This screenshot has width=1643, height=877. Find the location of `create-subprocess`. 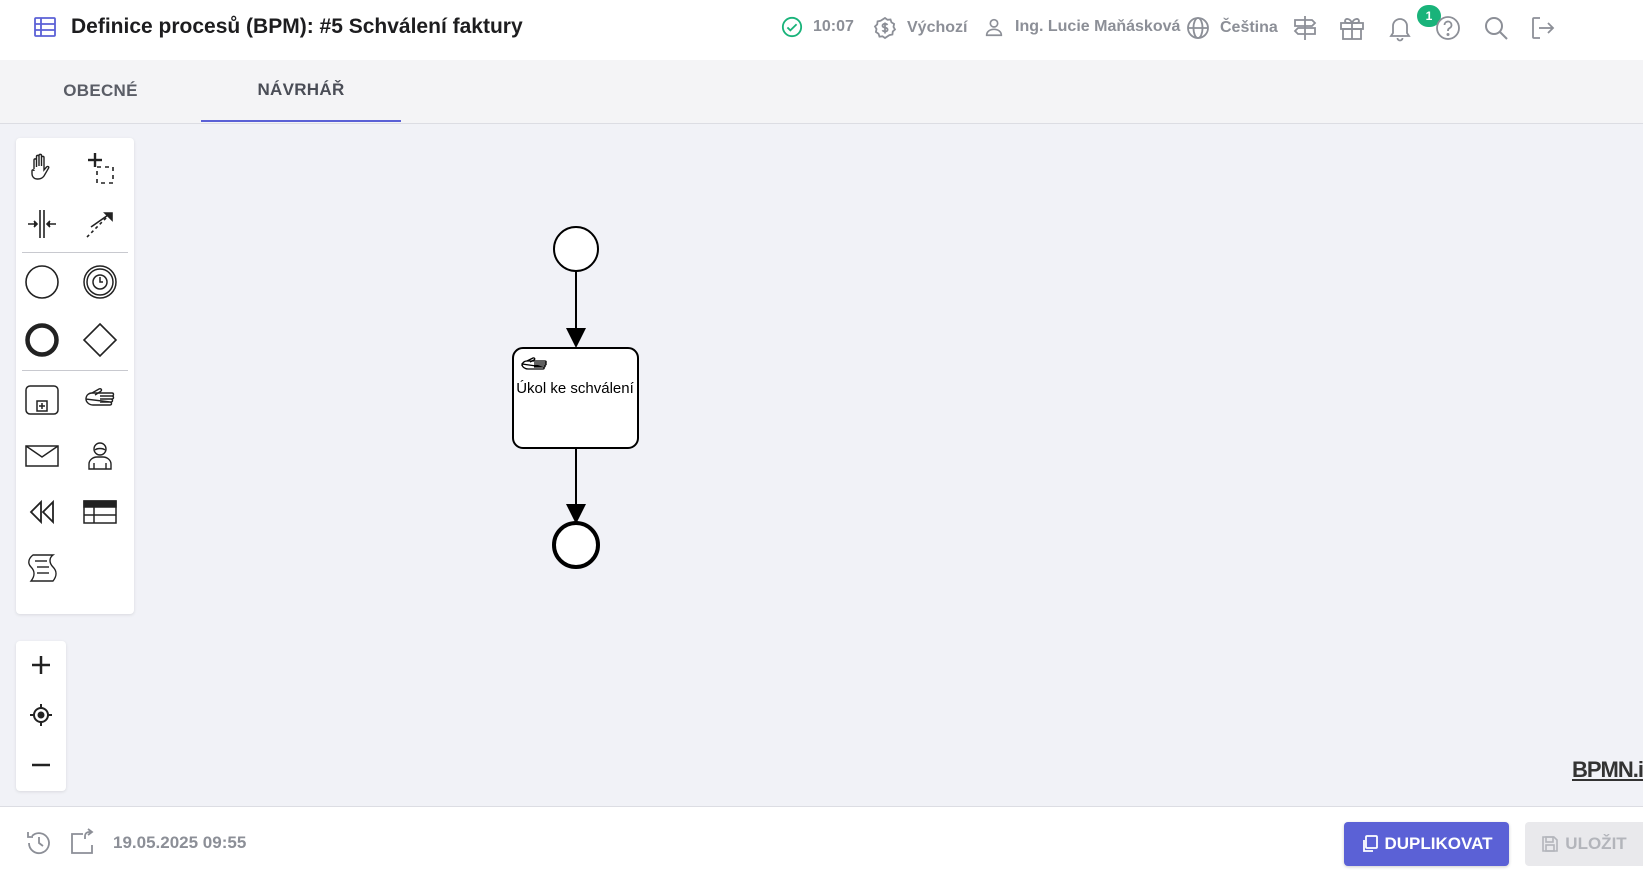

create-subprocess is located at coordinates (42, 400).